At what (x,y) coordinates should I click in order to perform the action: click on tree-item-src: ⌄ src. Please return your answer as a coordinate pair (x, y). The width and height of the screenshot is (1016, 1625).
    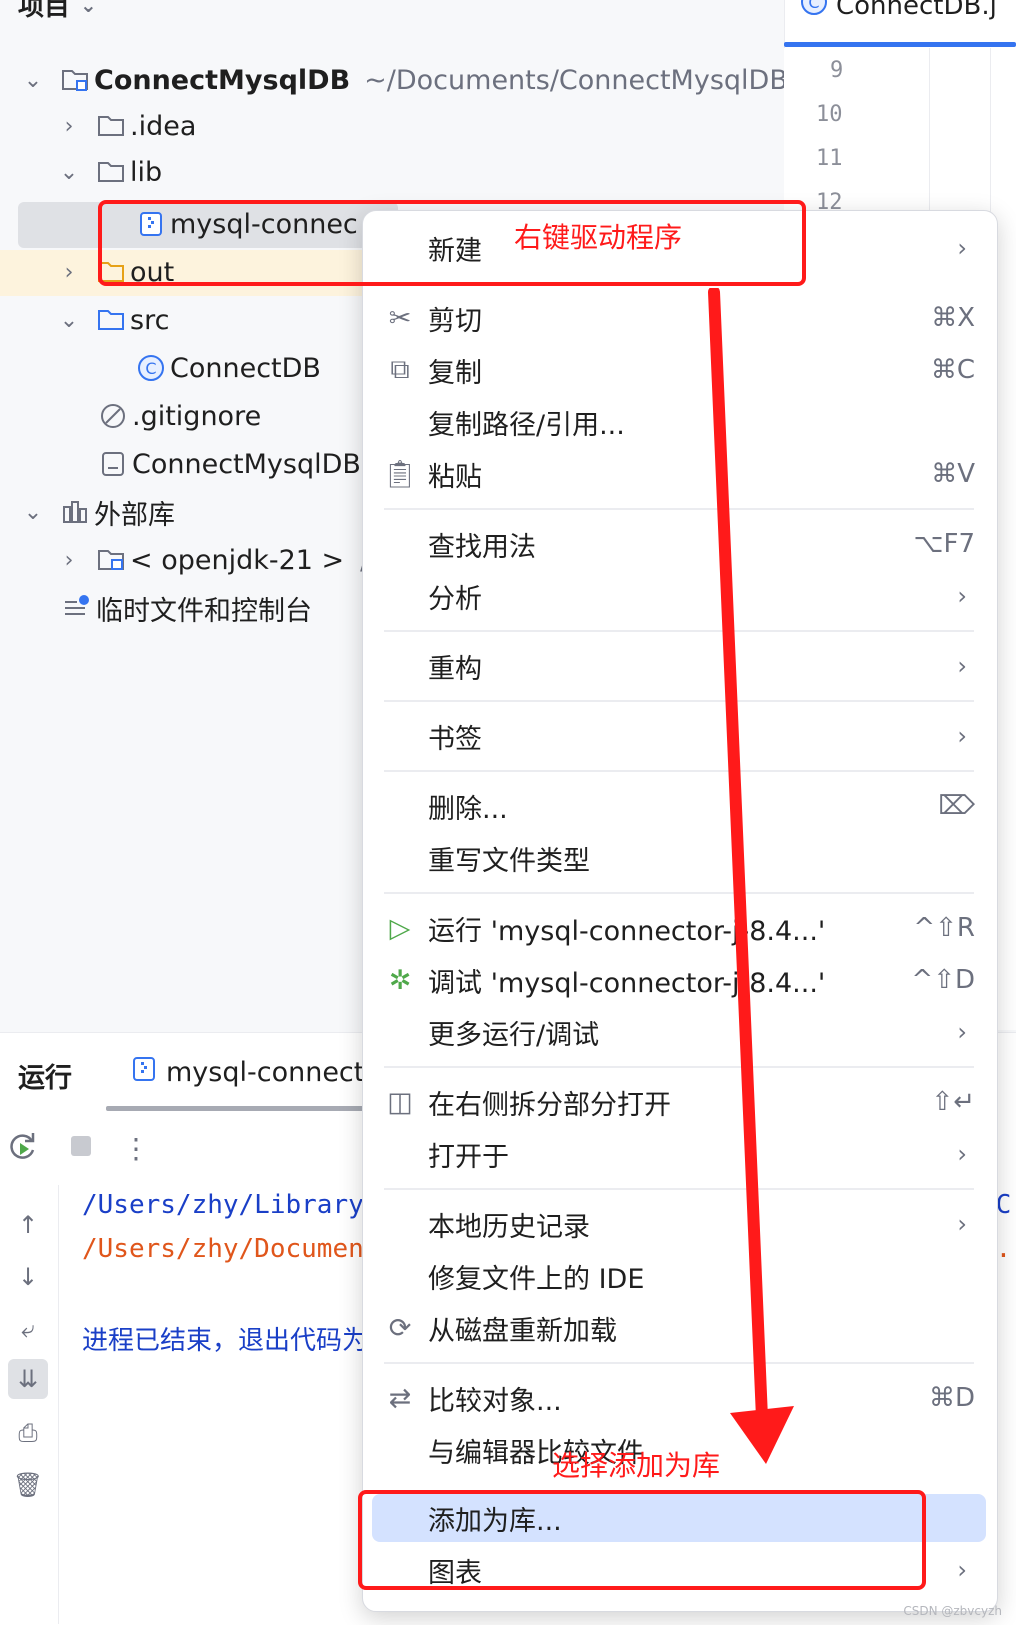
    Looking at the image, I should click on (114, 320).